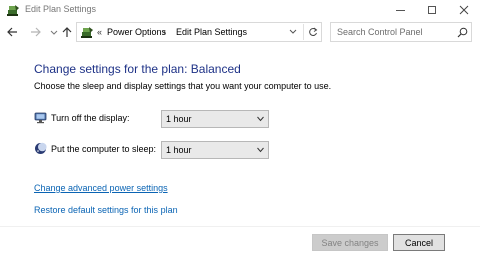 The image size is (480, 268). What do you see at coordinates (240, 10) in the screenshot?
I see `title-bar: Edit Plan Settings` at bounding box center [240, 10].